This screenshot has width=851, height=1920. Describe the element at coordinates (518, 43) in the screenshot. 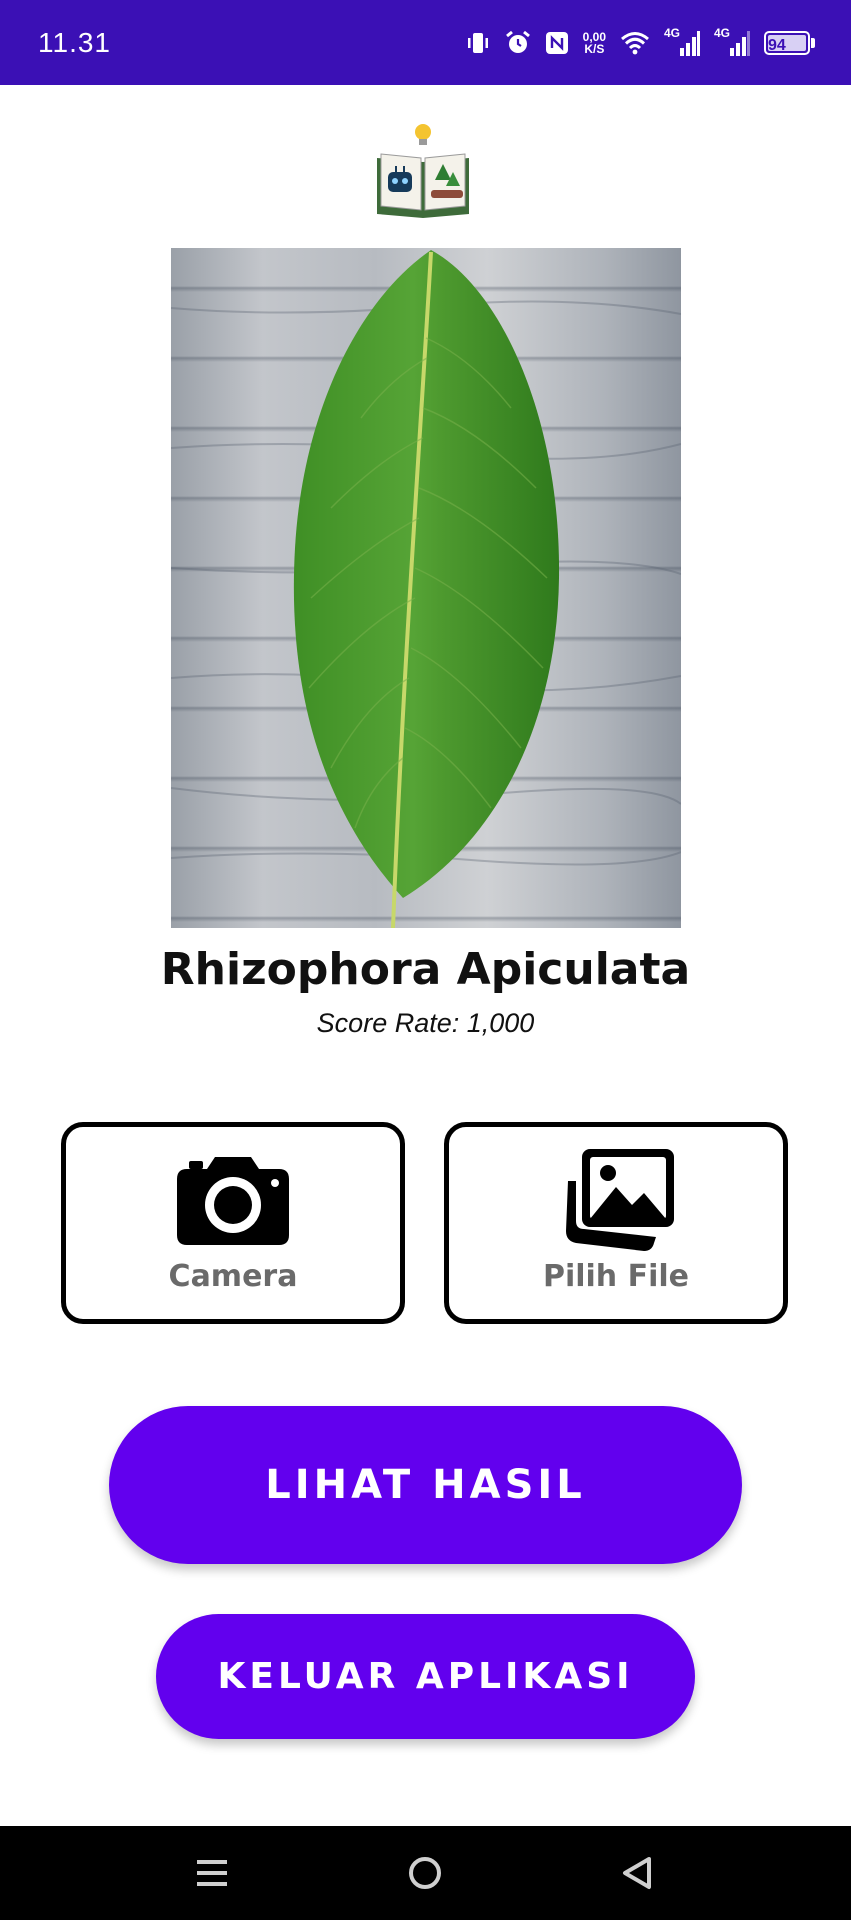

I see `alarm-icon` at that location.